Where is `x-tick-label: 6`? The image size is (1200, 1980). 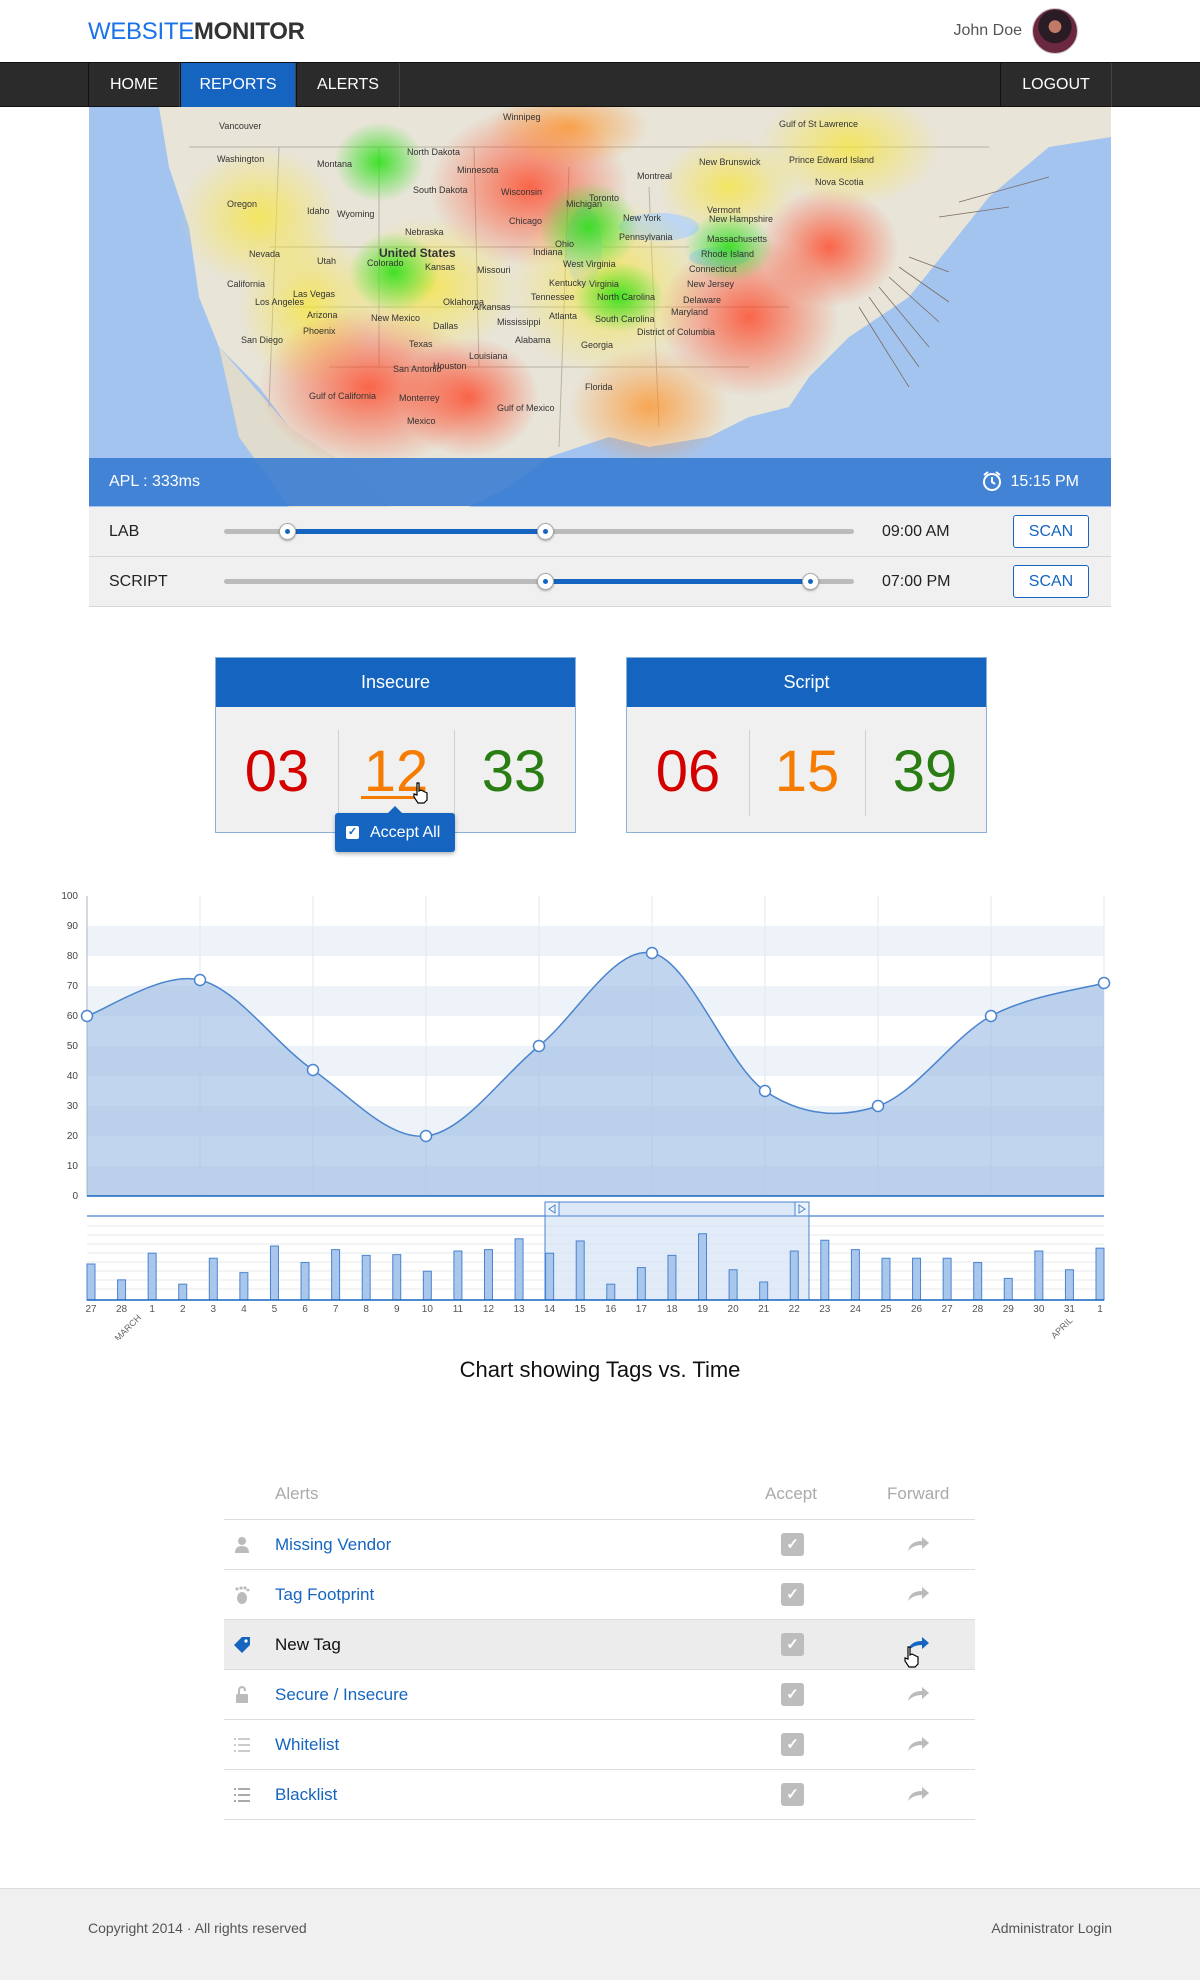 x-tick-label: 6 is located at coordinates (305, 1309).